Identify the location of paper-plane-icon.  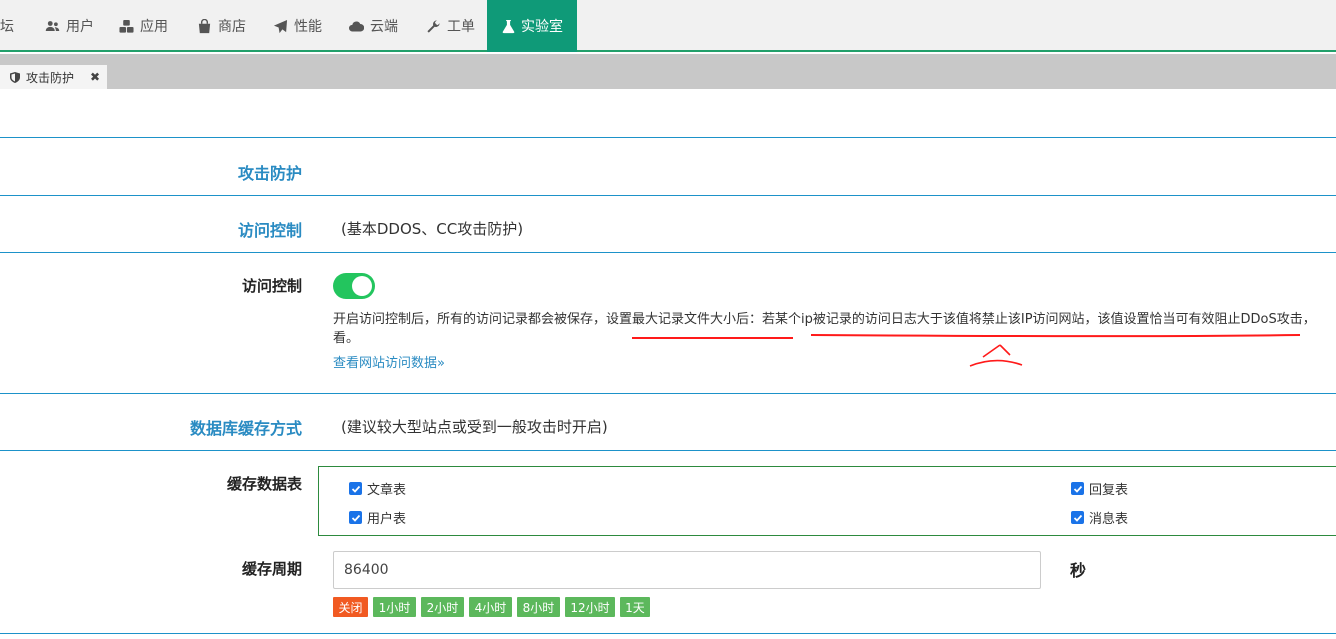
(280, 26).